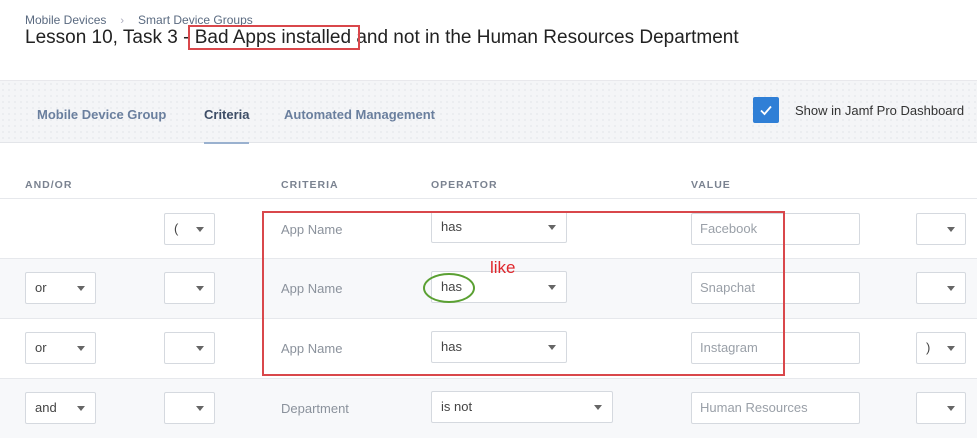 The height and width of the screenshot is (438, 977). Describe the element at coordinates (928, 347) in the screenshot. I see `close-paren-value: )` at that location.